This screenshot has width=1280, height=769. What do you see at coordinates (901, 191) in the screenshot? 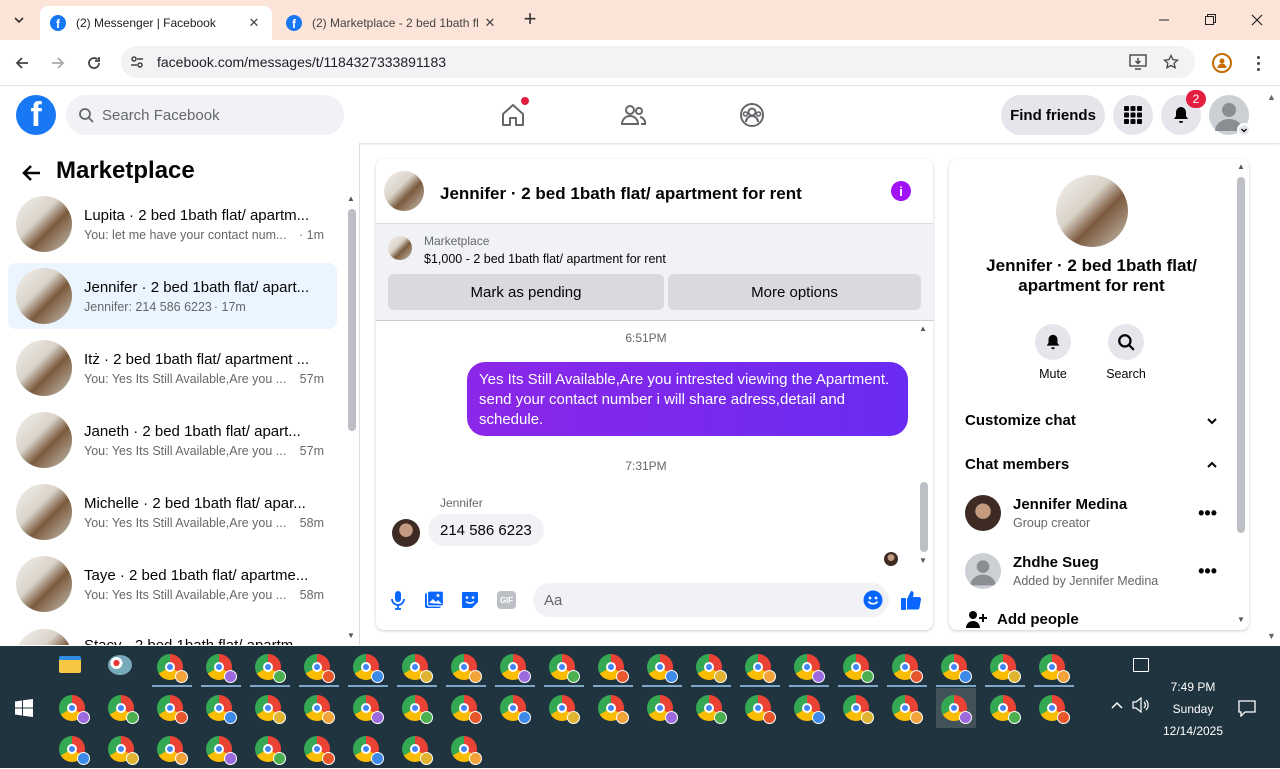
I see `conversation-info-button: i` at bounding box center [901, 191].